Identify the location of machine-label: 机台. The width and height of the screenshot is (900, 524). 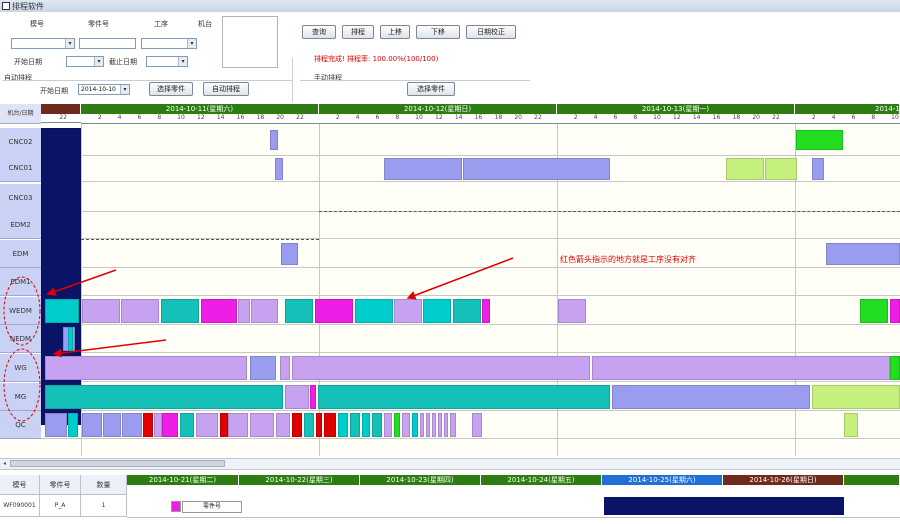
(205, 24).